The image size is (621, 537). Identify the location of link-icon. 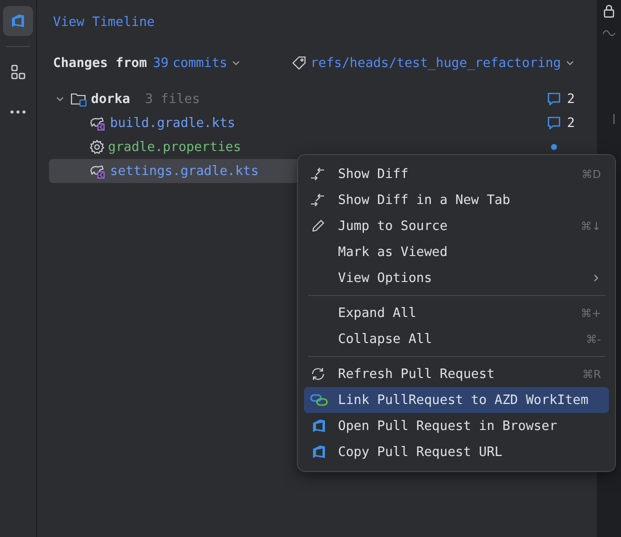
(319, 400).